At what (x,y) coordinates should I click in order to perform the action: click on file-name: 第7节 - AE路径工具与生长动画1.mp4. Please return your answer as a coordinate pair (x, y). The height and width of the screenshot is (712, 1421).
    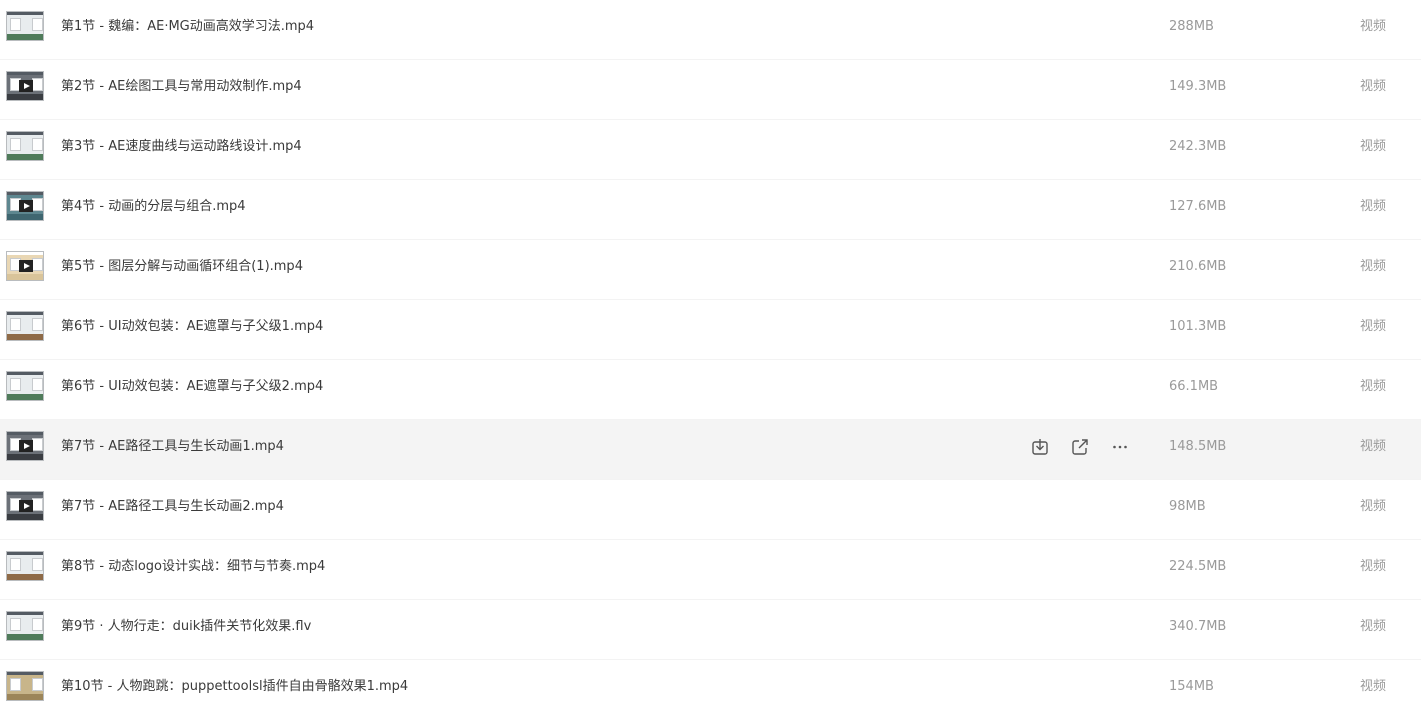
    Looking at the image, I should click on (172, 447).